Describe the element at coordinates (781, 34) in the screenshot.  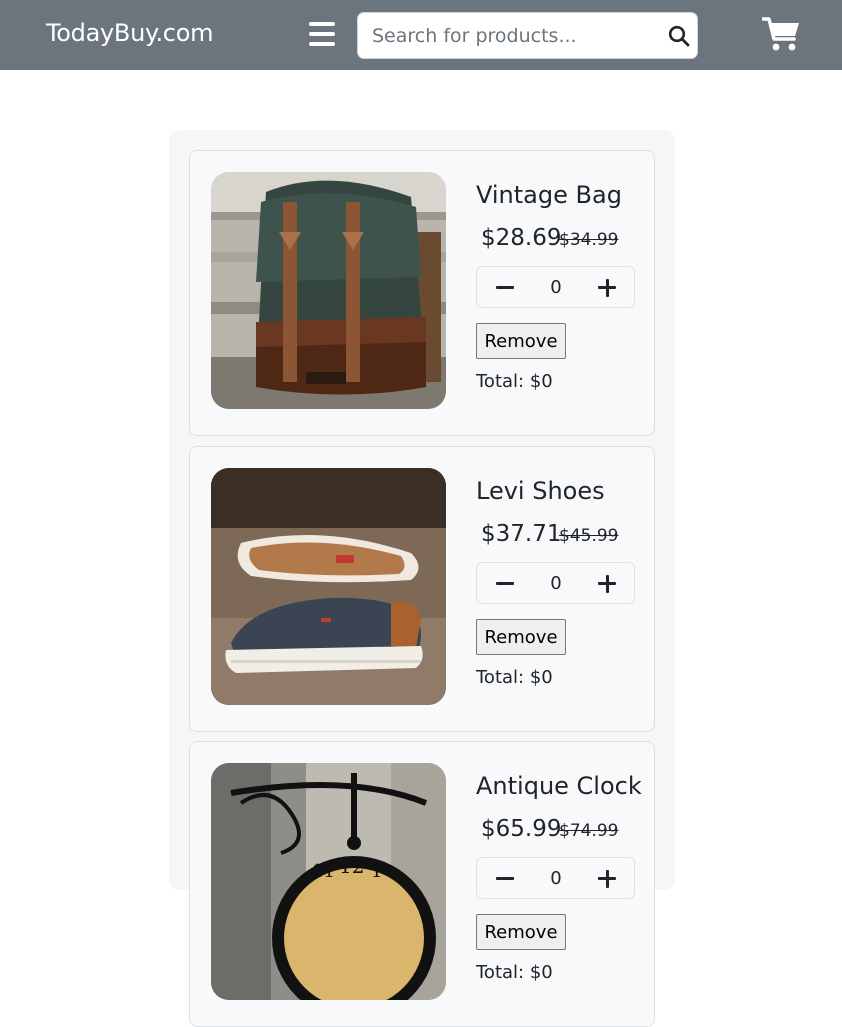
I see `shopping-cart-icon` at that location.